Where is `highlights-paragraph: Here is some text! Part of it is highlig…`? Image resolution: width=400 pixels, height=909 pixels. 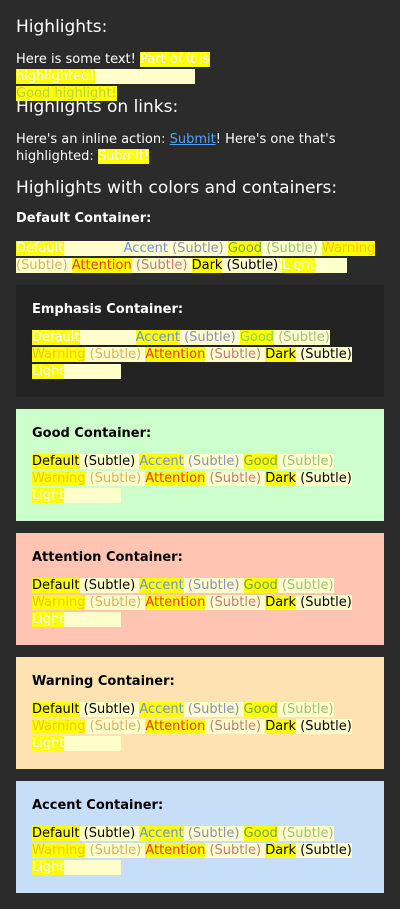
highlights-paragraph: Here is some text! Part of it is highlig… is located at coordinates (200, 76).